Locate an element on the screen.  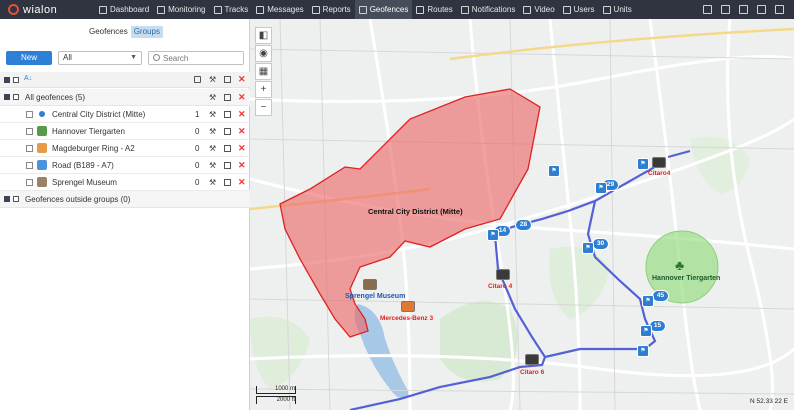
nav-video: Video is located at coordinates (538, 9).